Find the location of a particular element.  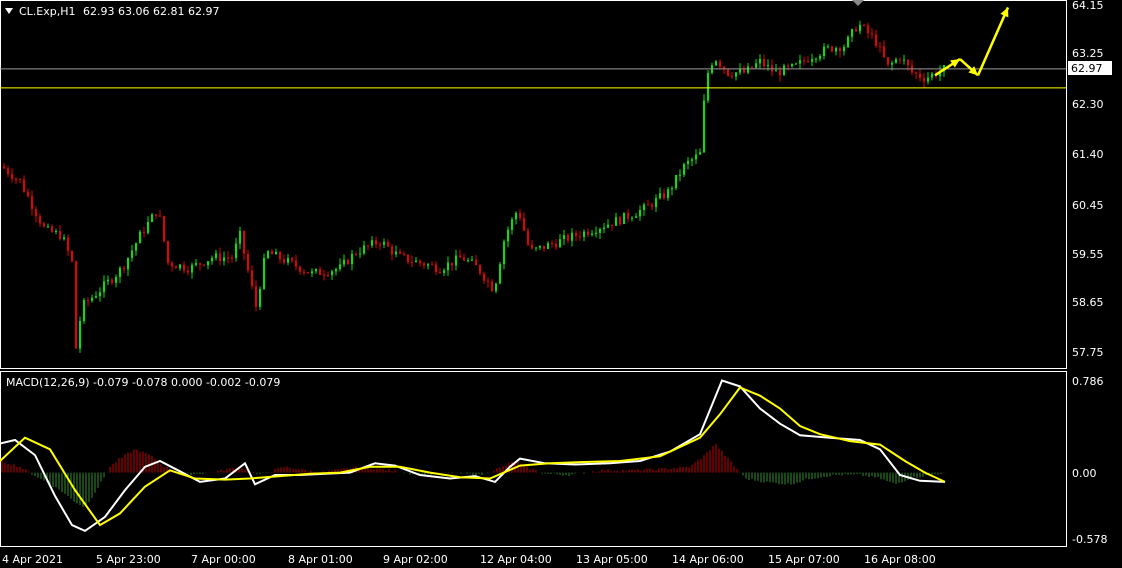

price-tick: 57.75 is located at coordinates (1088, 352).